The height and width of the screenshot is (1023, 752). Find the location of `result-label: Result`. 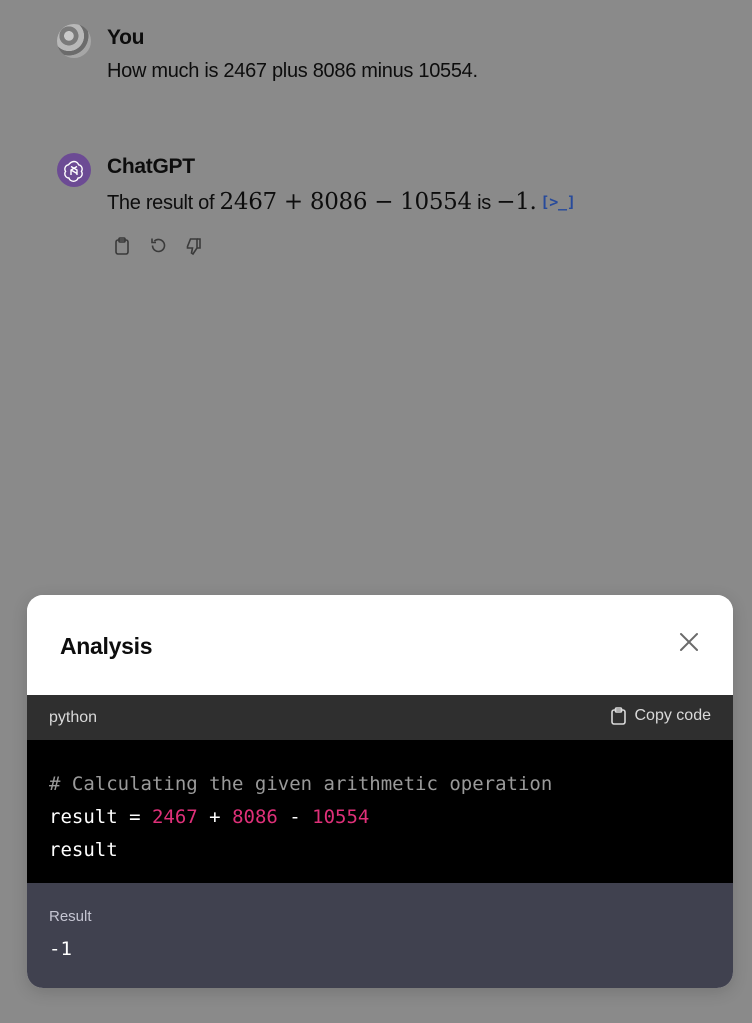

result-label: Result is located at coordinates (70, 916).